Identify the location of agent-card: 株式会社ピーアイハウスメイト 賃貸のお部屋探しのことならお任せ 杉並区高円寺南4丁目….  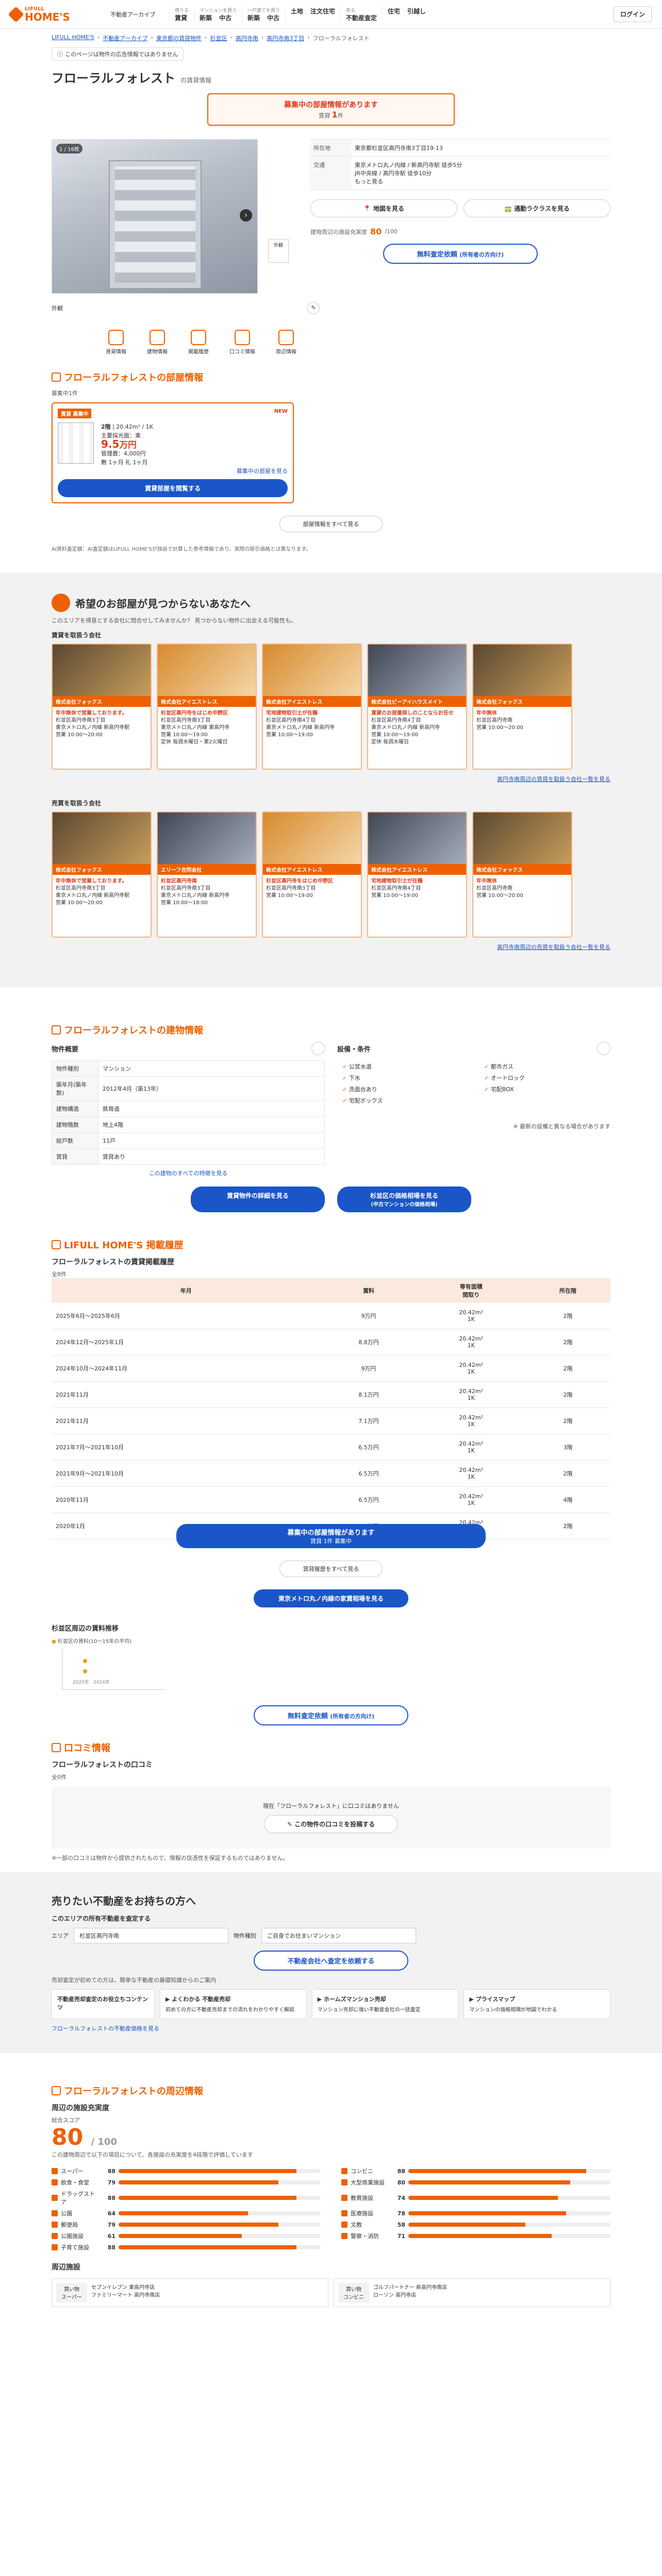
(417, 706).